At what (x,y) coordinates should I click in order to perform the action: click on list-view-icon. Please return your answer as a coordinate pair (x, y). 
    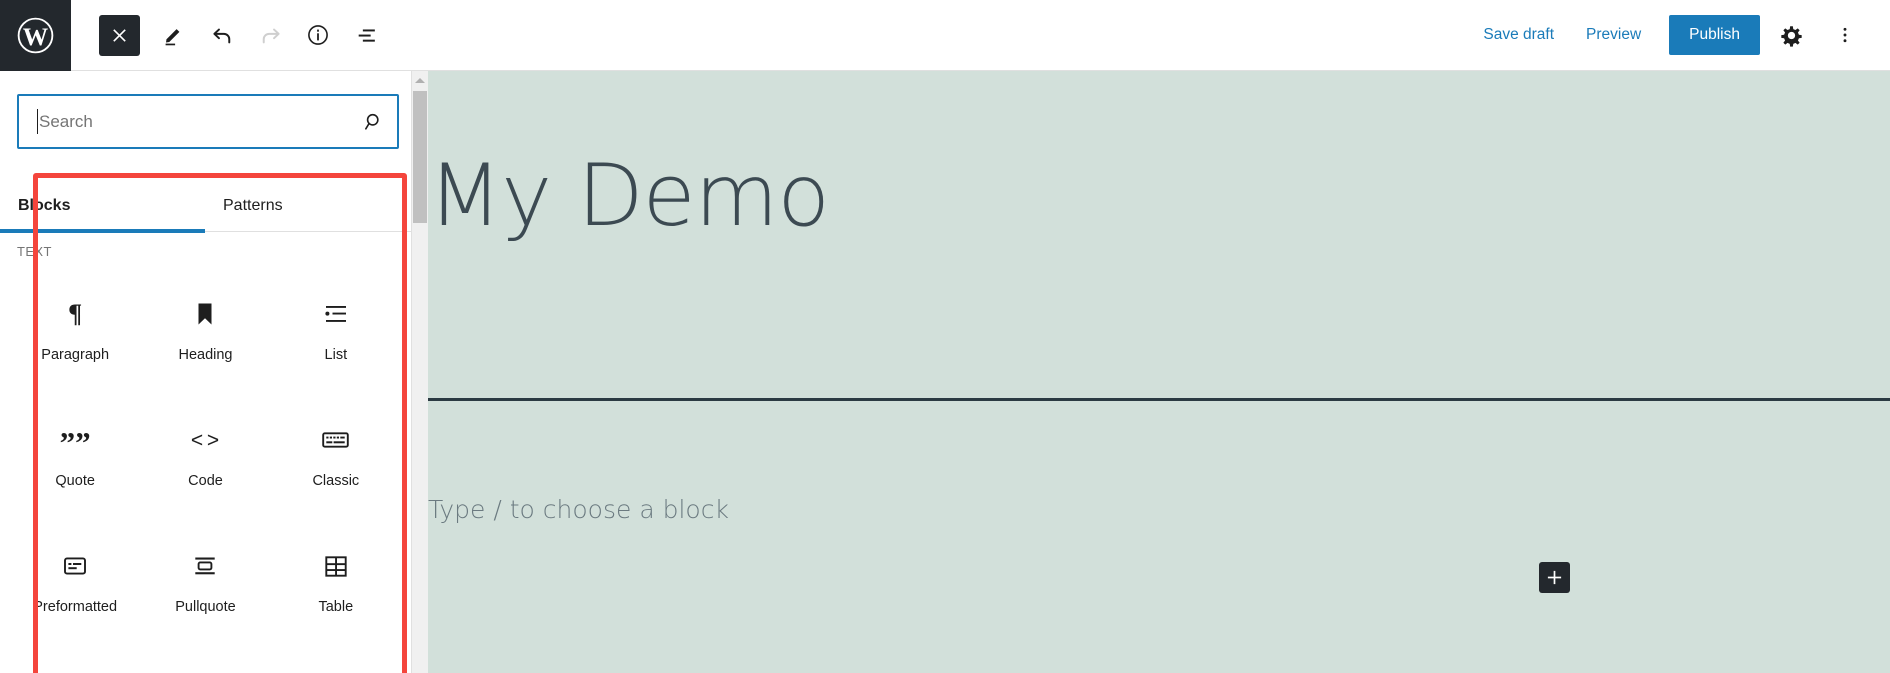
    Looking at the image, I should click on (366, 35).